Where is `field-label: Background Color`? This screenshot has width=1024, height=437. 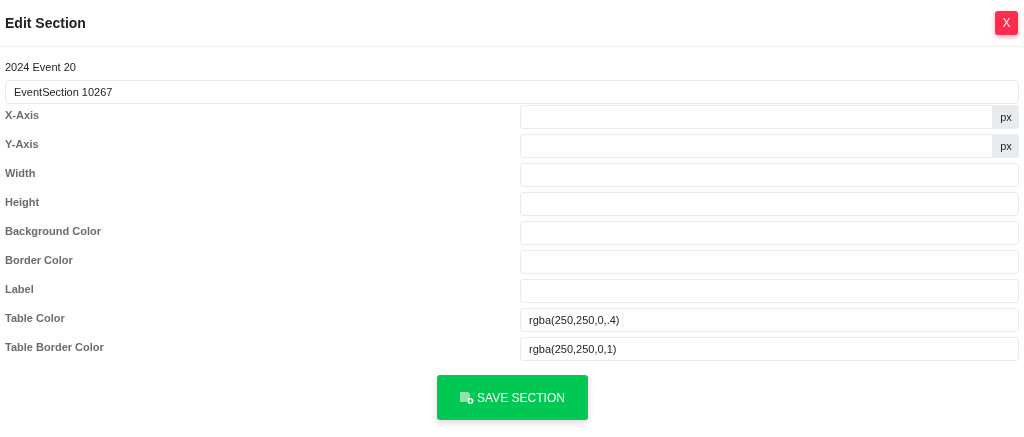 field-label: Background Color is located at coordinates (53, 231).